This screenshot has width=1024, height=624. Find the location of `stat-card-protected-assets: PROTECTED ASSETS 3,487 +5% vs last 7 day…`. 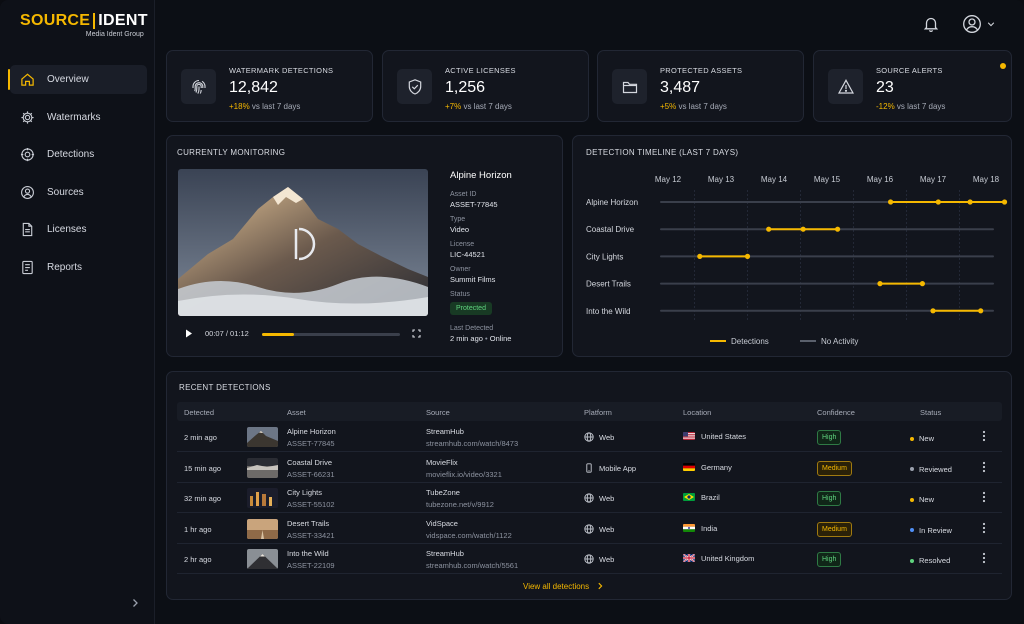

stat-card-protected-assets: PROTECTED ASSETS 3,487 +5% vs last 7 day… is located at coordinates (700, 86).